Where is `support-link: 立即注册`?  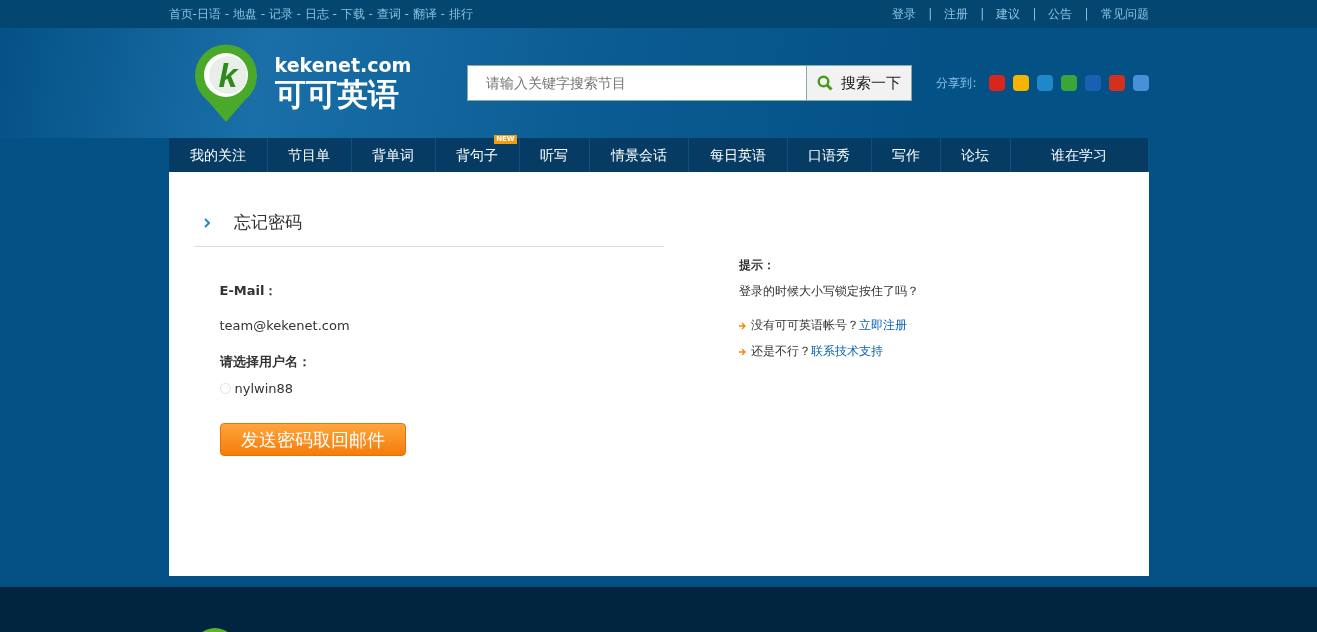 support-link: 立即注册 is located at coordinates (882, 325).